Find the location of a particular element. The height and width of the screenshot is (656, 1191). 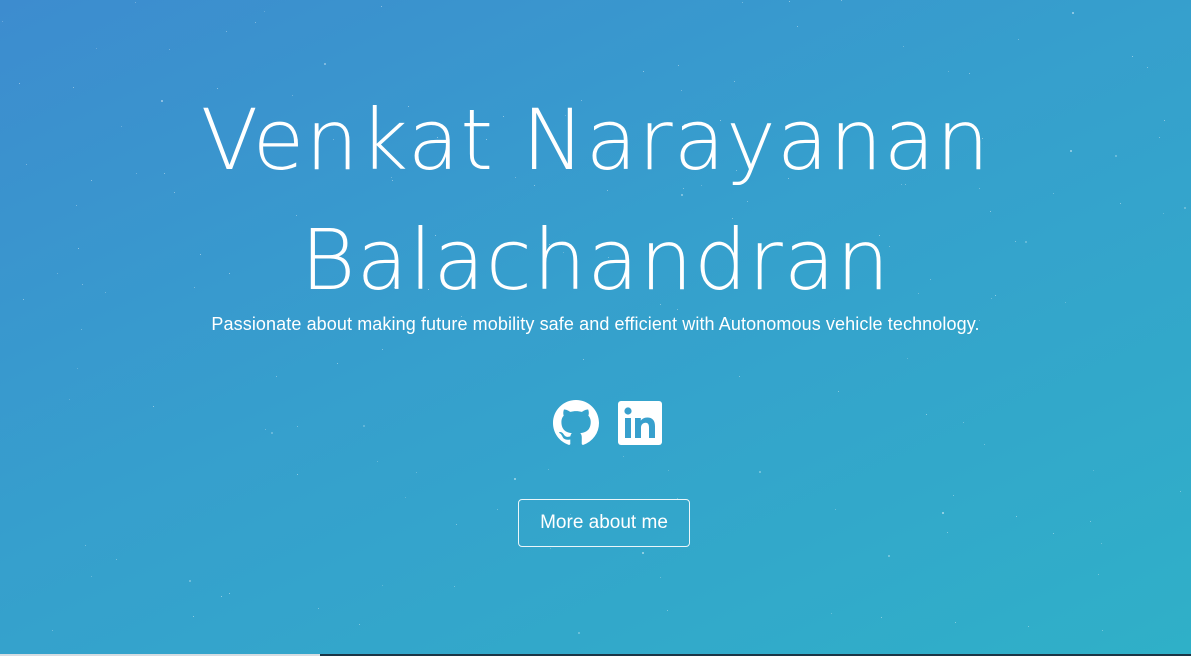

github-icon is located at coordinates (575, 423).